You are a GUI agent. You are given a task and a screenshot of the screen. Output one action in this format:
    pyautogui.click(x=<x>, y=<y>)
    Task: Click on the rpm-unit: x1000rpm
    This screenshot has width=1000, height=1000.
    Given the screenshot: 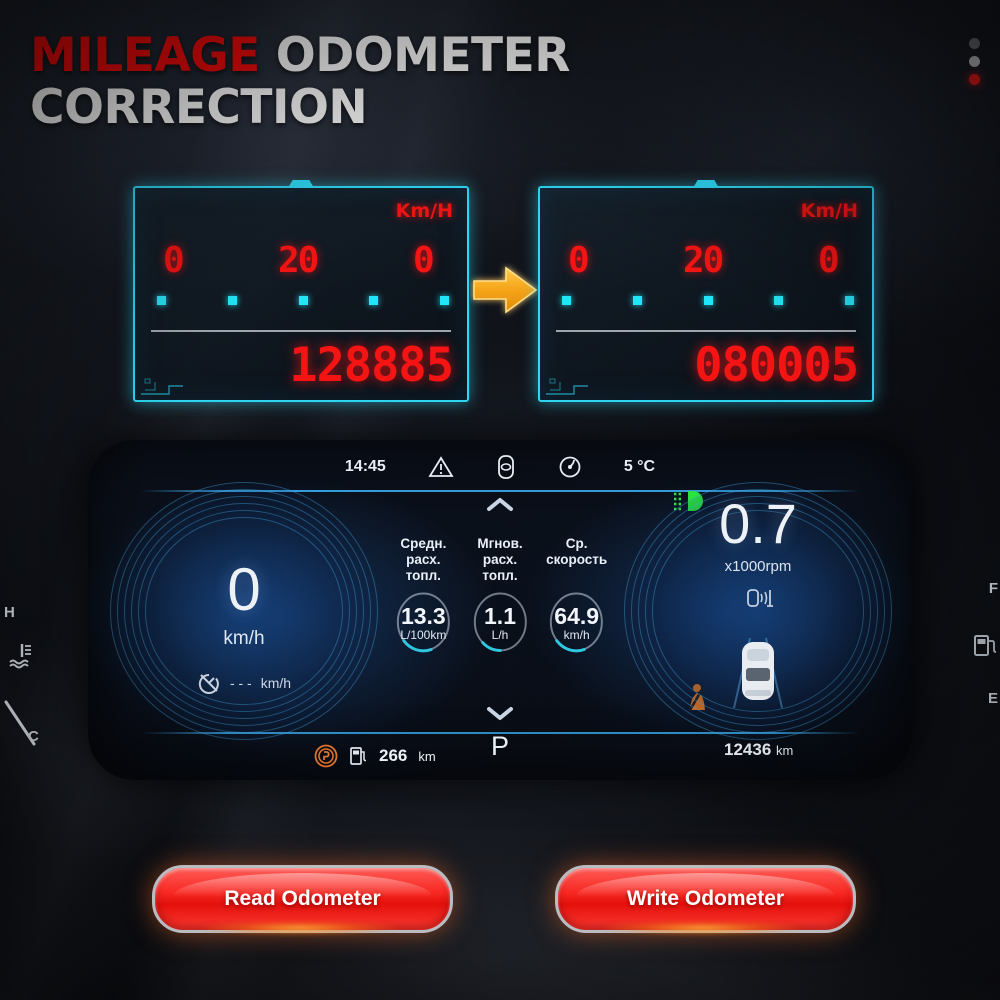 What is the action you would take?
    pyautogui.click(x=758, y=566)
    